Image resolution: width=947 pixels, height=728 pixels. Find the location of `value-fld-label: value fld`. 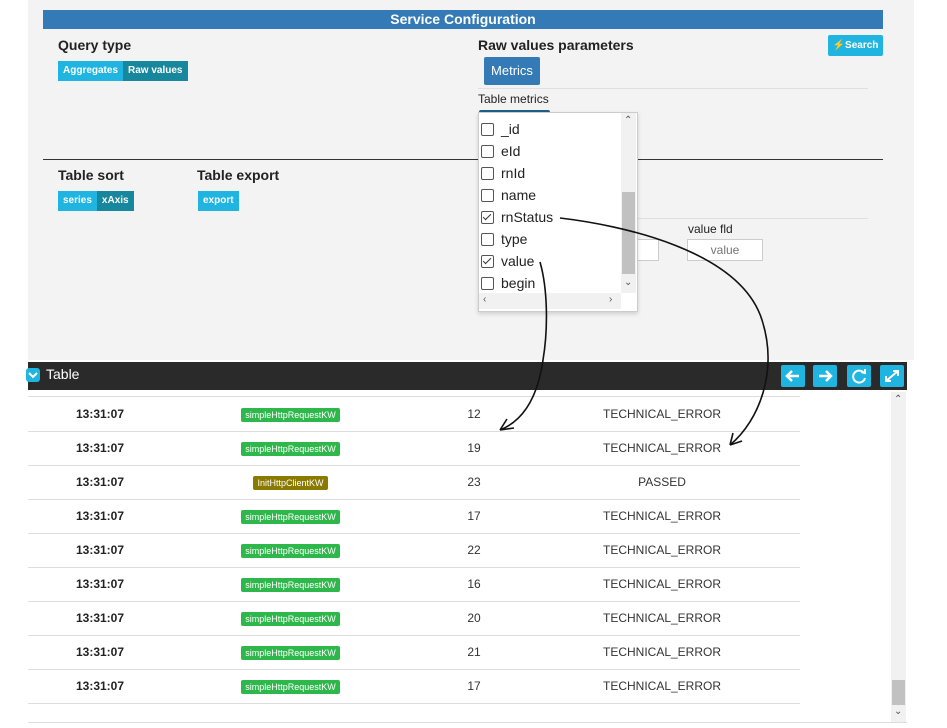

value-fld-label: value fld is located at coordinates (710, 229).